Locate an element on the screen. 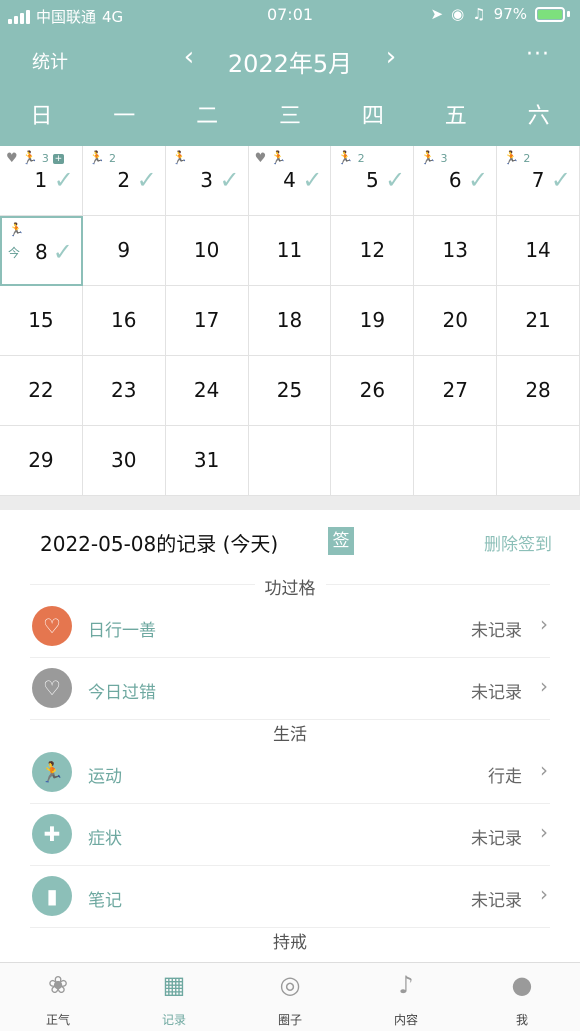  calendar-day: 10 is located at coordinates (207, 251).